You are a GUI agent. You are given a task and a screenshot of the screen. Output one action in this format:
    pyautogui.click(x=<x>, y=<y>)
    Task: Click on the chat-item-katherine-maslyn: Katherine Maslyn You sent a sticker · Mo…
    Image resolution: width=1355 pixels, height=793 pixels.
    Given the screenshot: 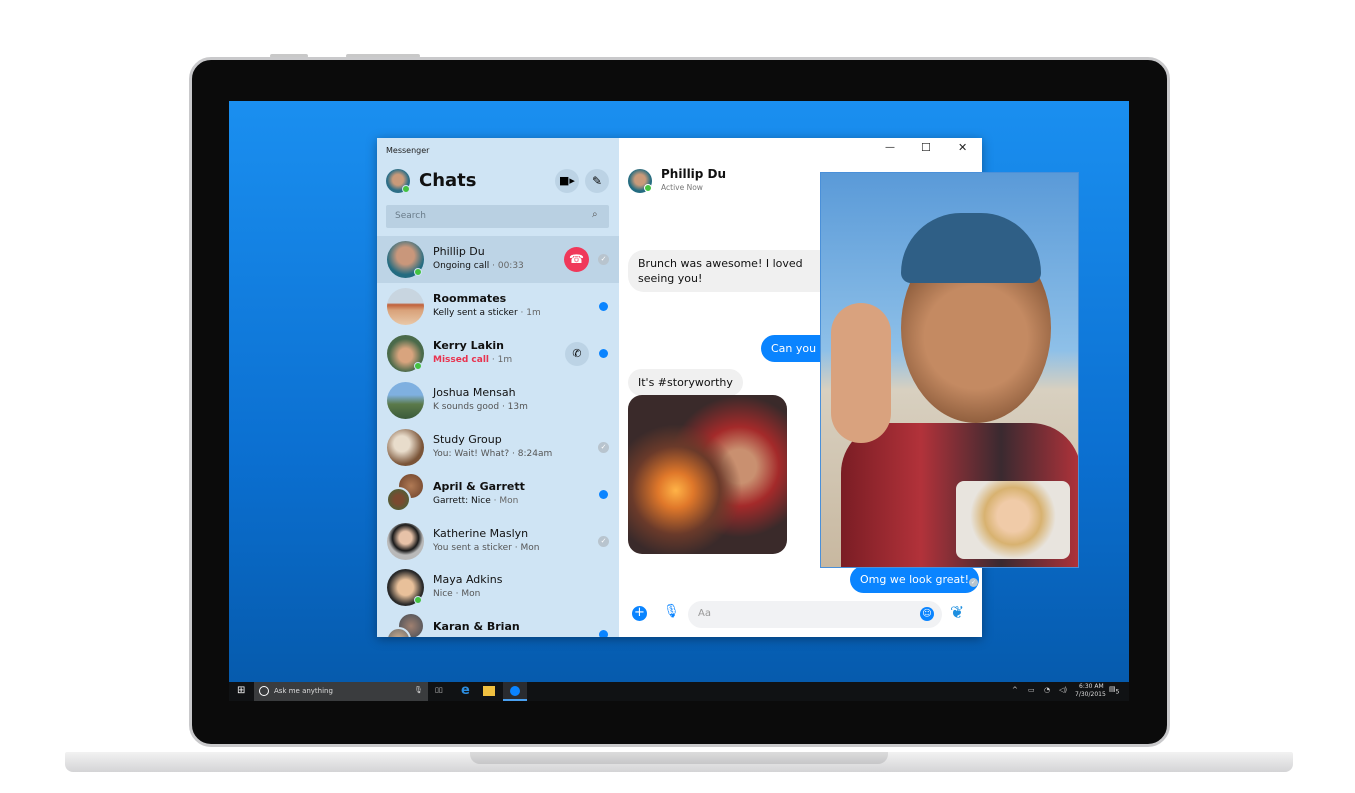 What is the action you would take?
    pyautogui.click(x=498, y=541)
    